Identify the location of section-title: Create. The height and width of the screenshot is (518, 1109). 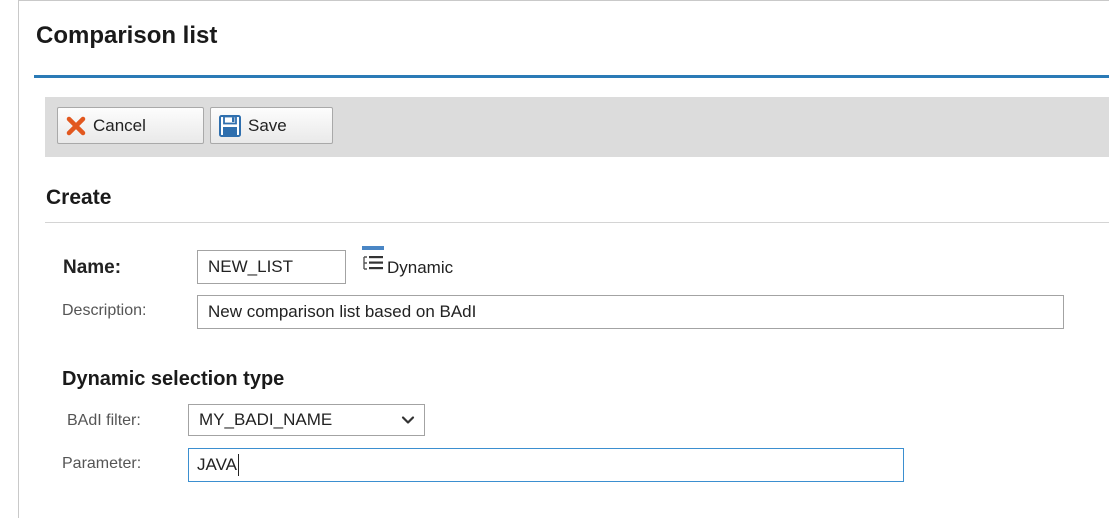
(79, 197).